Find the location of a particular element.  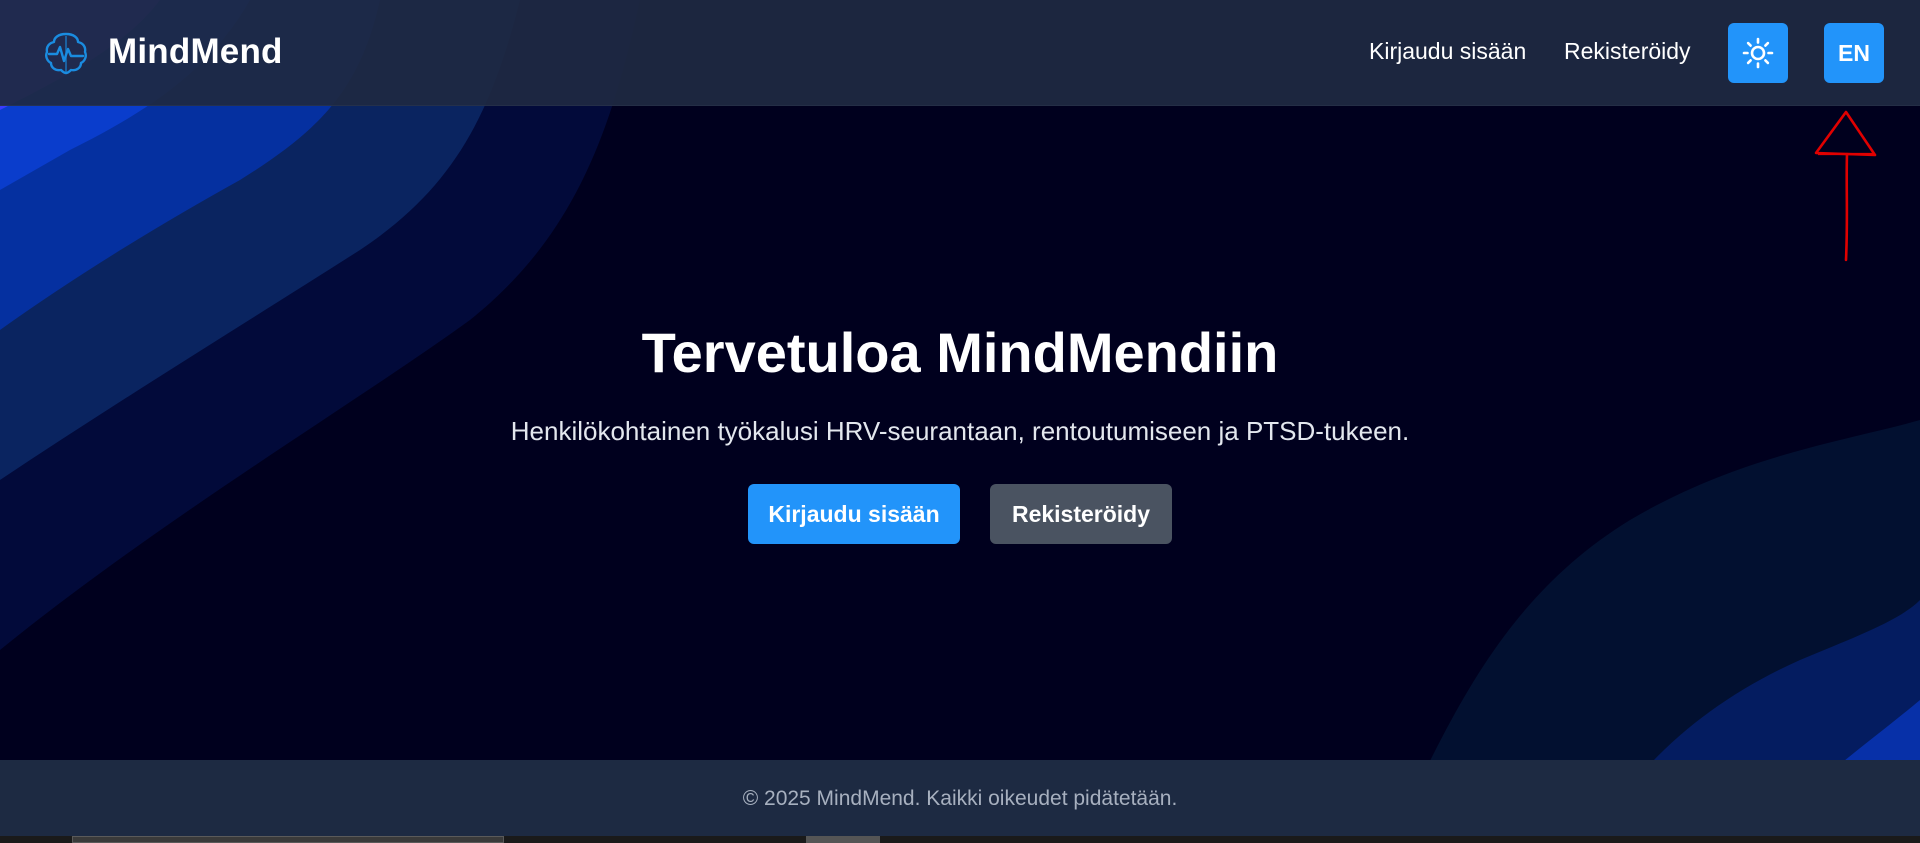

top-navbar: MindMend Kirjaudu sisään Rekisteröidy EN is located at coordinates (960, 53).